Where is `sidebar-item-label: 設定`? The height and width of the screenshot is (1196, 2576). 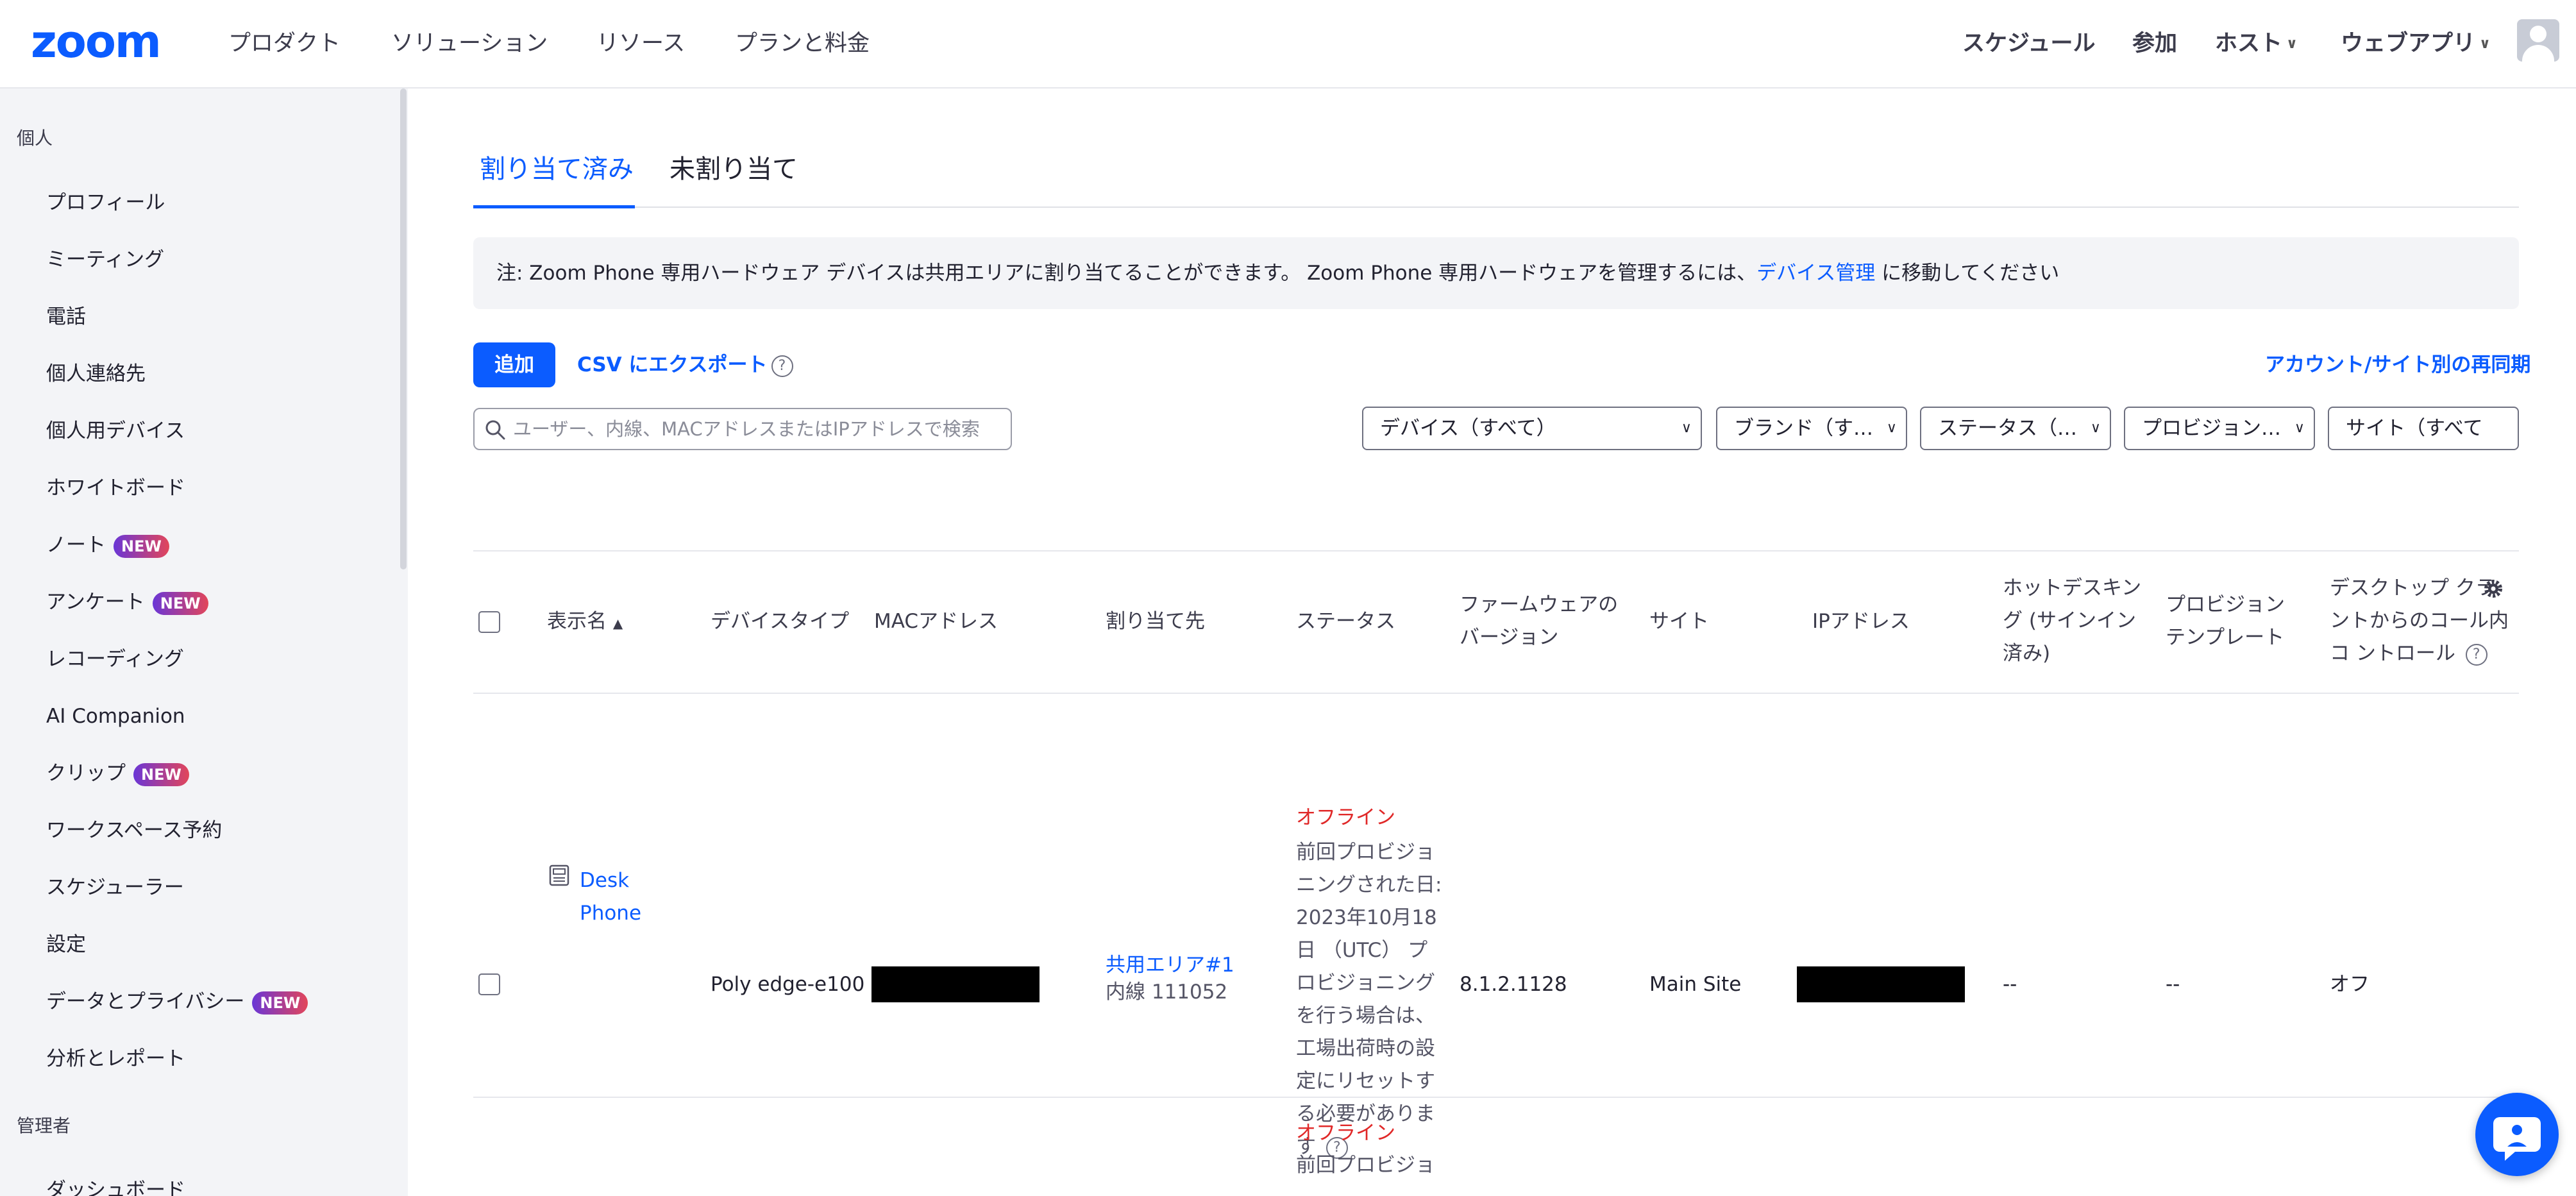
sidebar-item-label: 設定 is located at coordinates (66, 944).